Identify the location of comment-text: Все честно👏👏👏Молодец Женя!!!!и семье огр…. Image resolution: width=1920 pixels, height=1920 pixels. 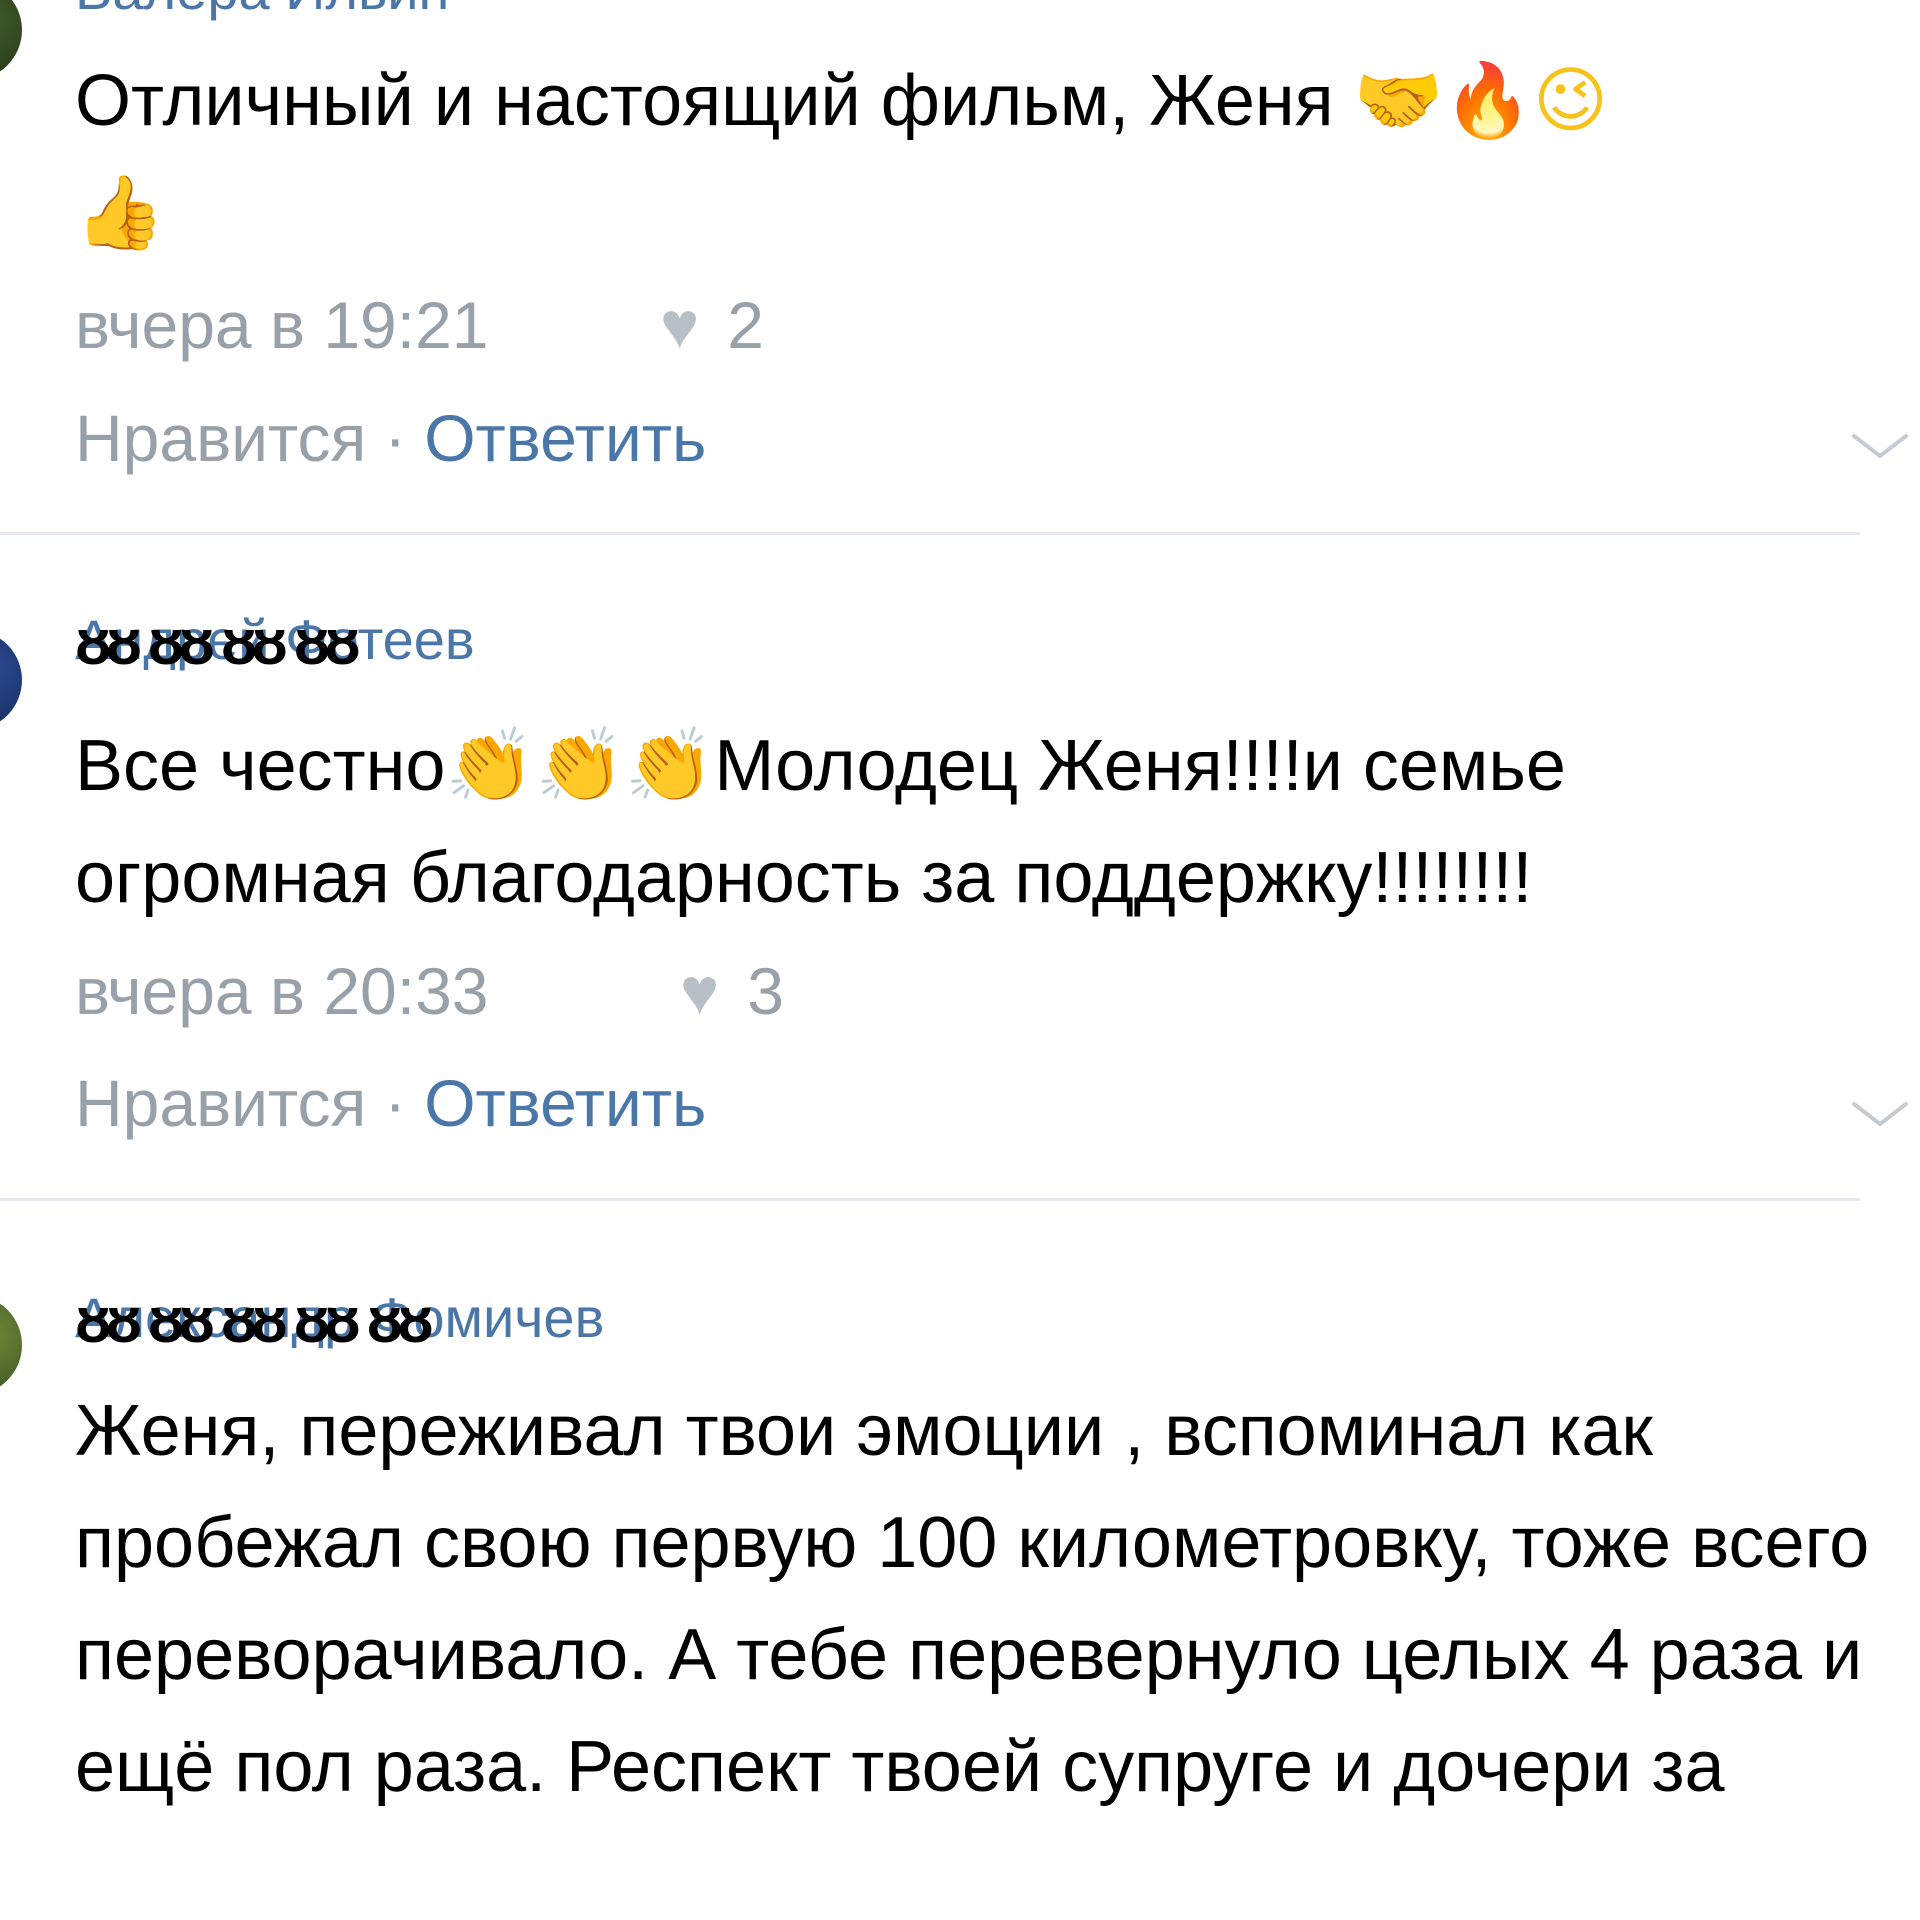
(975, 822).